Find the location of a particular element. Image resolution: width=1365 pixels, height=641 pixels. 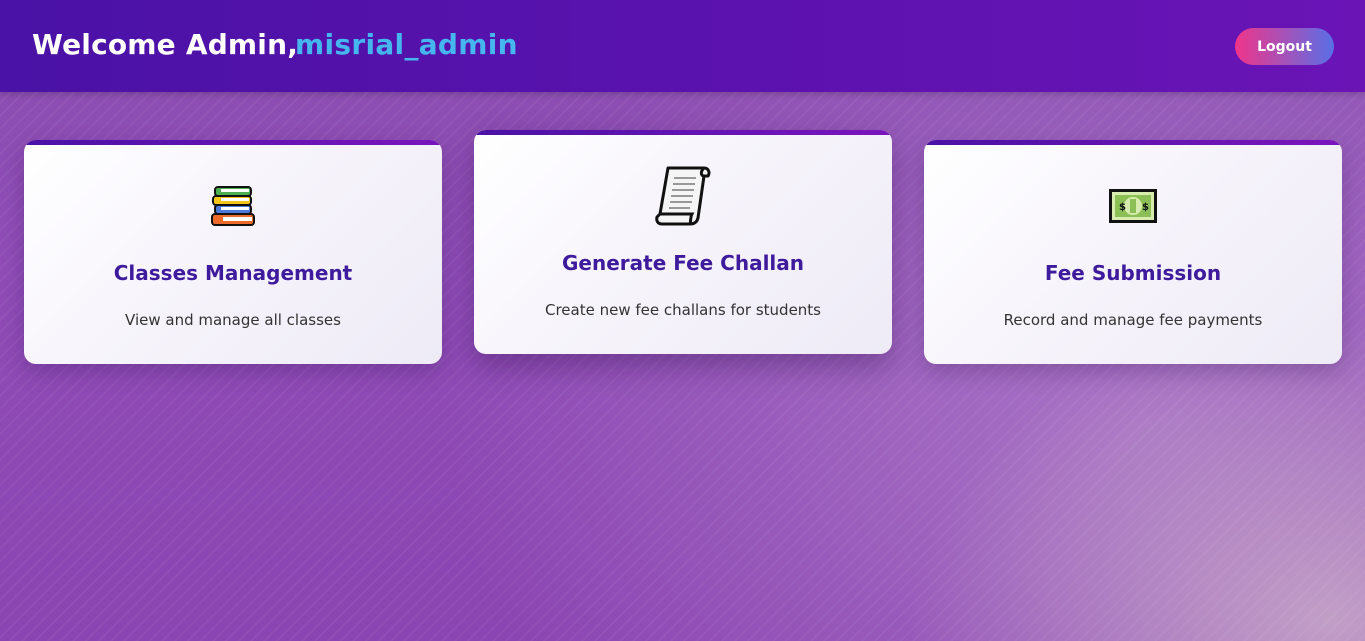

card-title: Fee Submission is located at coordinates (1133, 273).